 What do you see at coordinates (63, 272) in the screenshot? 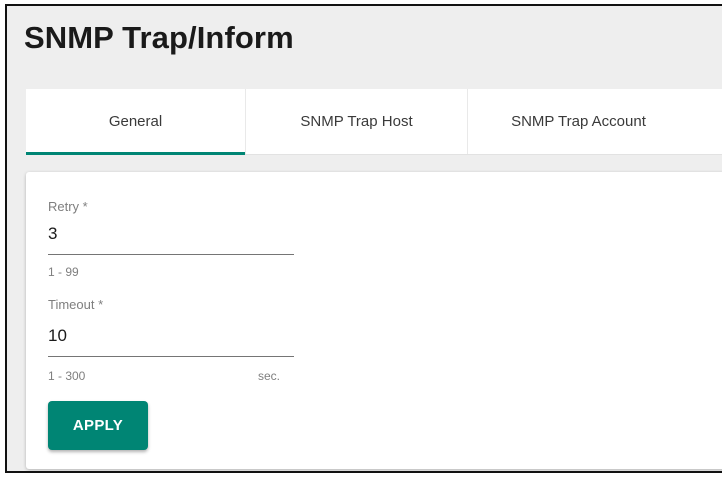
I see `retry-hint: 1 - 99` at bounding box center [63, 272].